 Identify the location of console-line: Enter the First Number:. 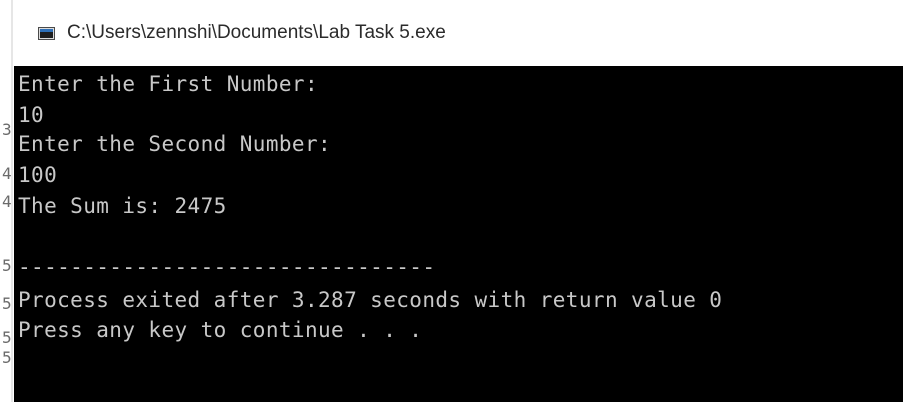
(168, 84).